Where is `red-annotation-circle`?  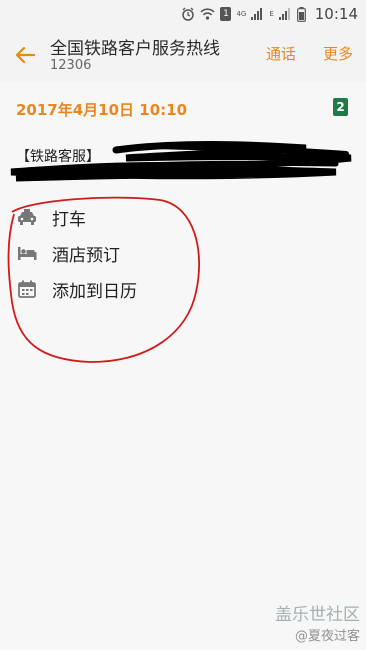
red-annotation-circle is located at coordinates (103, 279).